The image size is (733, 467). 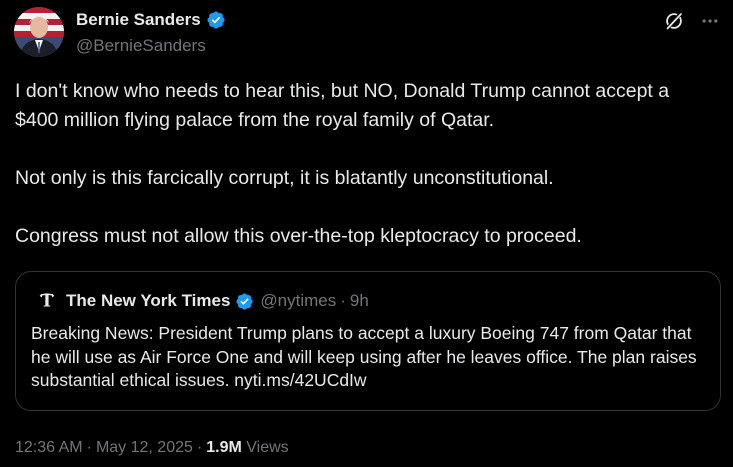 I want to click on quoted-author-name: The New York Times, so click(x=148, y=301).